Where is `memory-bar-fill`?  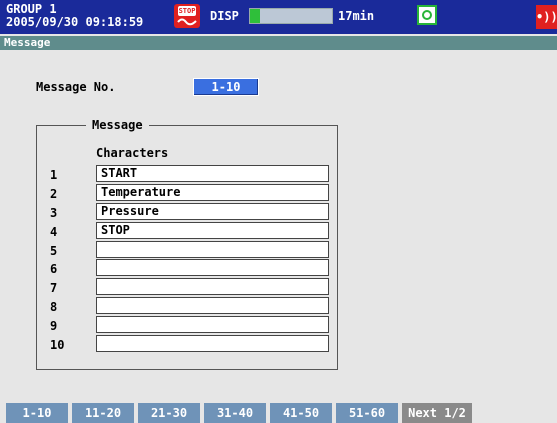 memory-bar-fill is located at coordinates (255, 16).